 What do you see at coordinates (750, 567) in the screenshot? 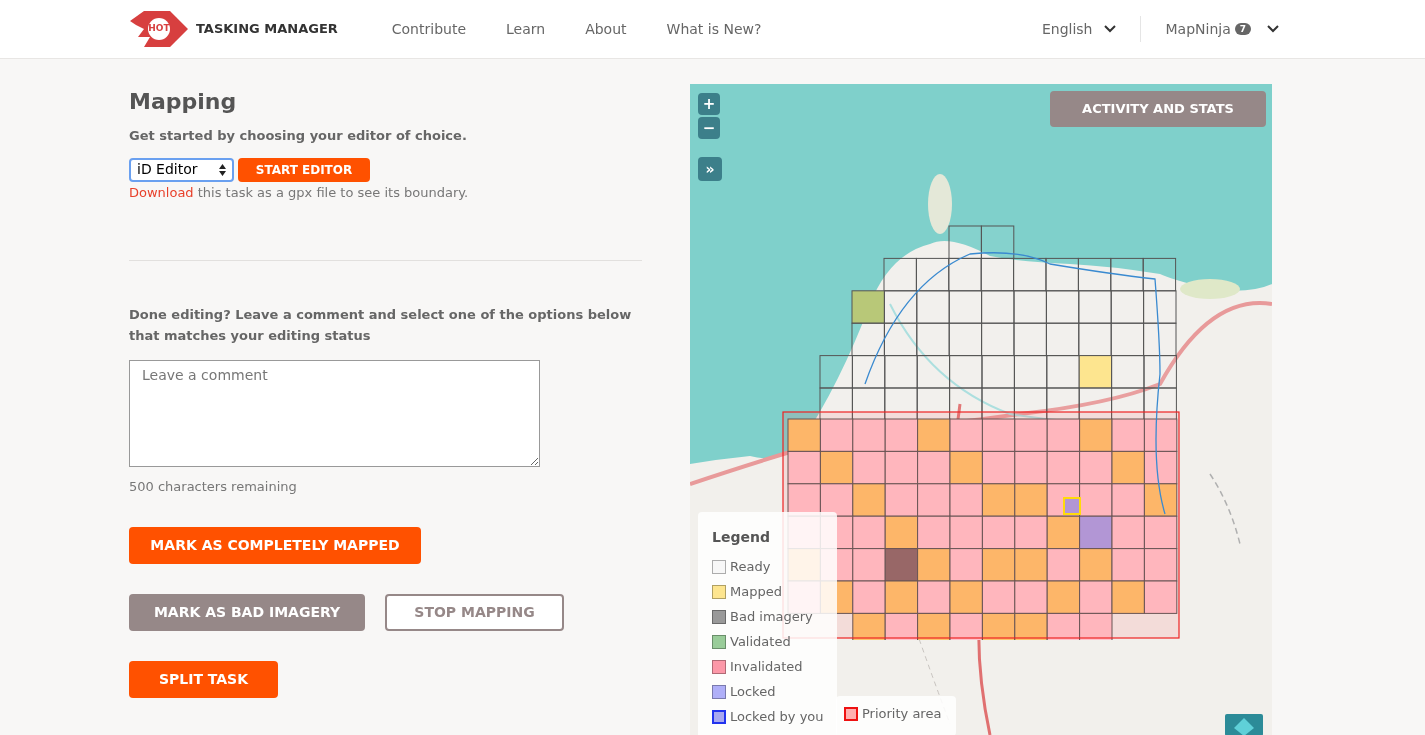
I see `legend-label: Ready` at bounding box center [750, 567].